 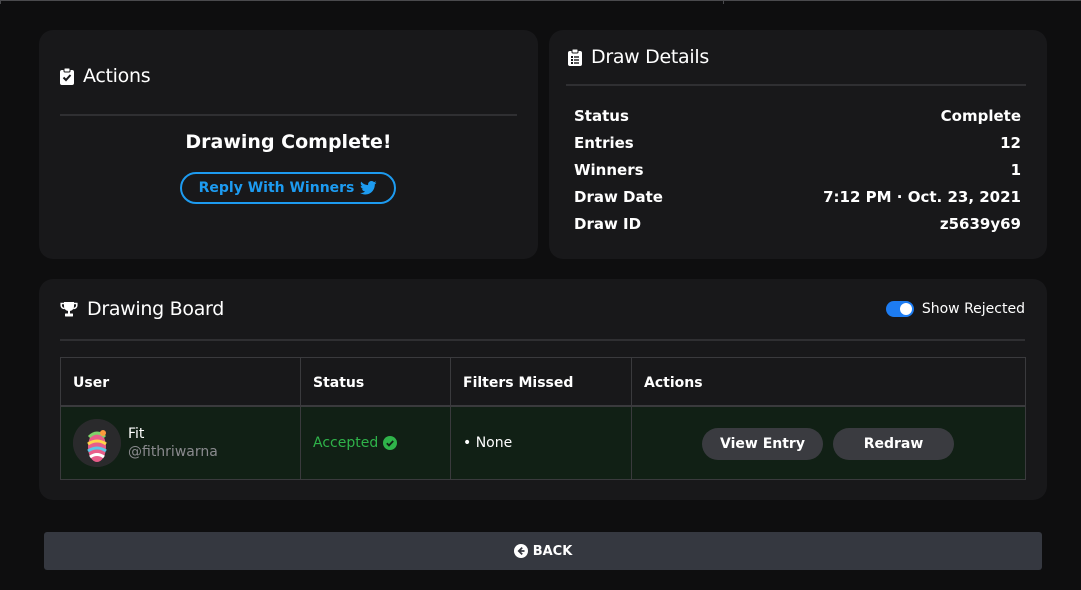 What do you see at coordinates (797, 116) in the screenshot?
I see `detail-row-status: Status Complete` at bounding box center [797, 116].